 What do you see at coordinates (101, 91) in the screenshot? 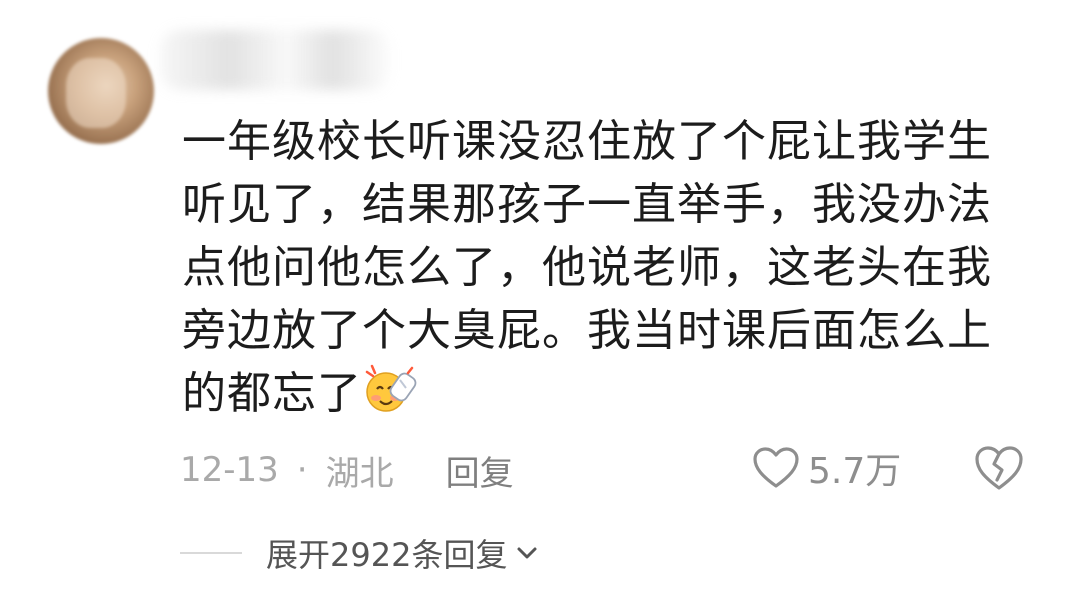
I see `avatar` at bounding box center [101, 91].